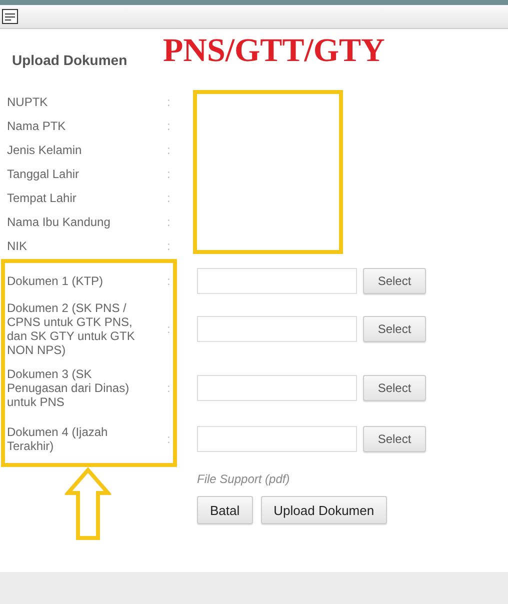  I want to click on field-label: Nama Ibu Kandung, so click(59, 222).